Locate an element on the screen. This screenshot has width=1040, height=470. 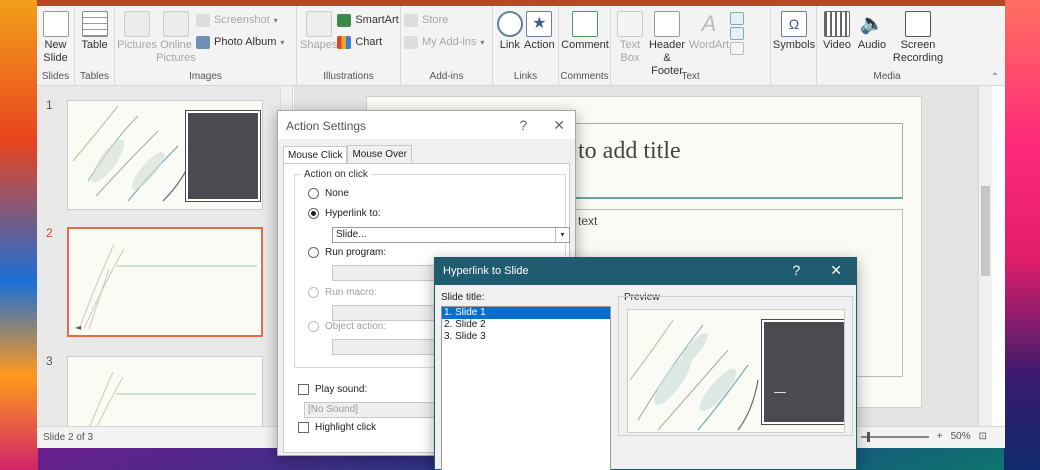
symbols-button: Ω Symbols is located at coordinates (794, 45).